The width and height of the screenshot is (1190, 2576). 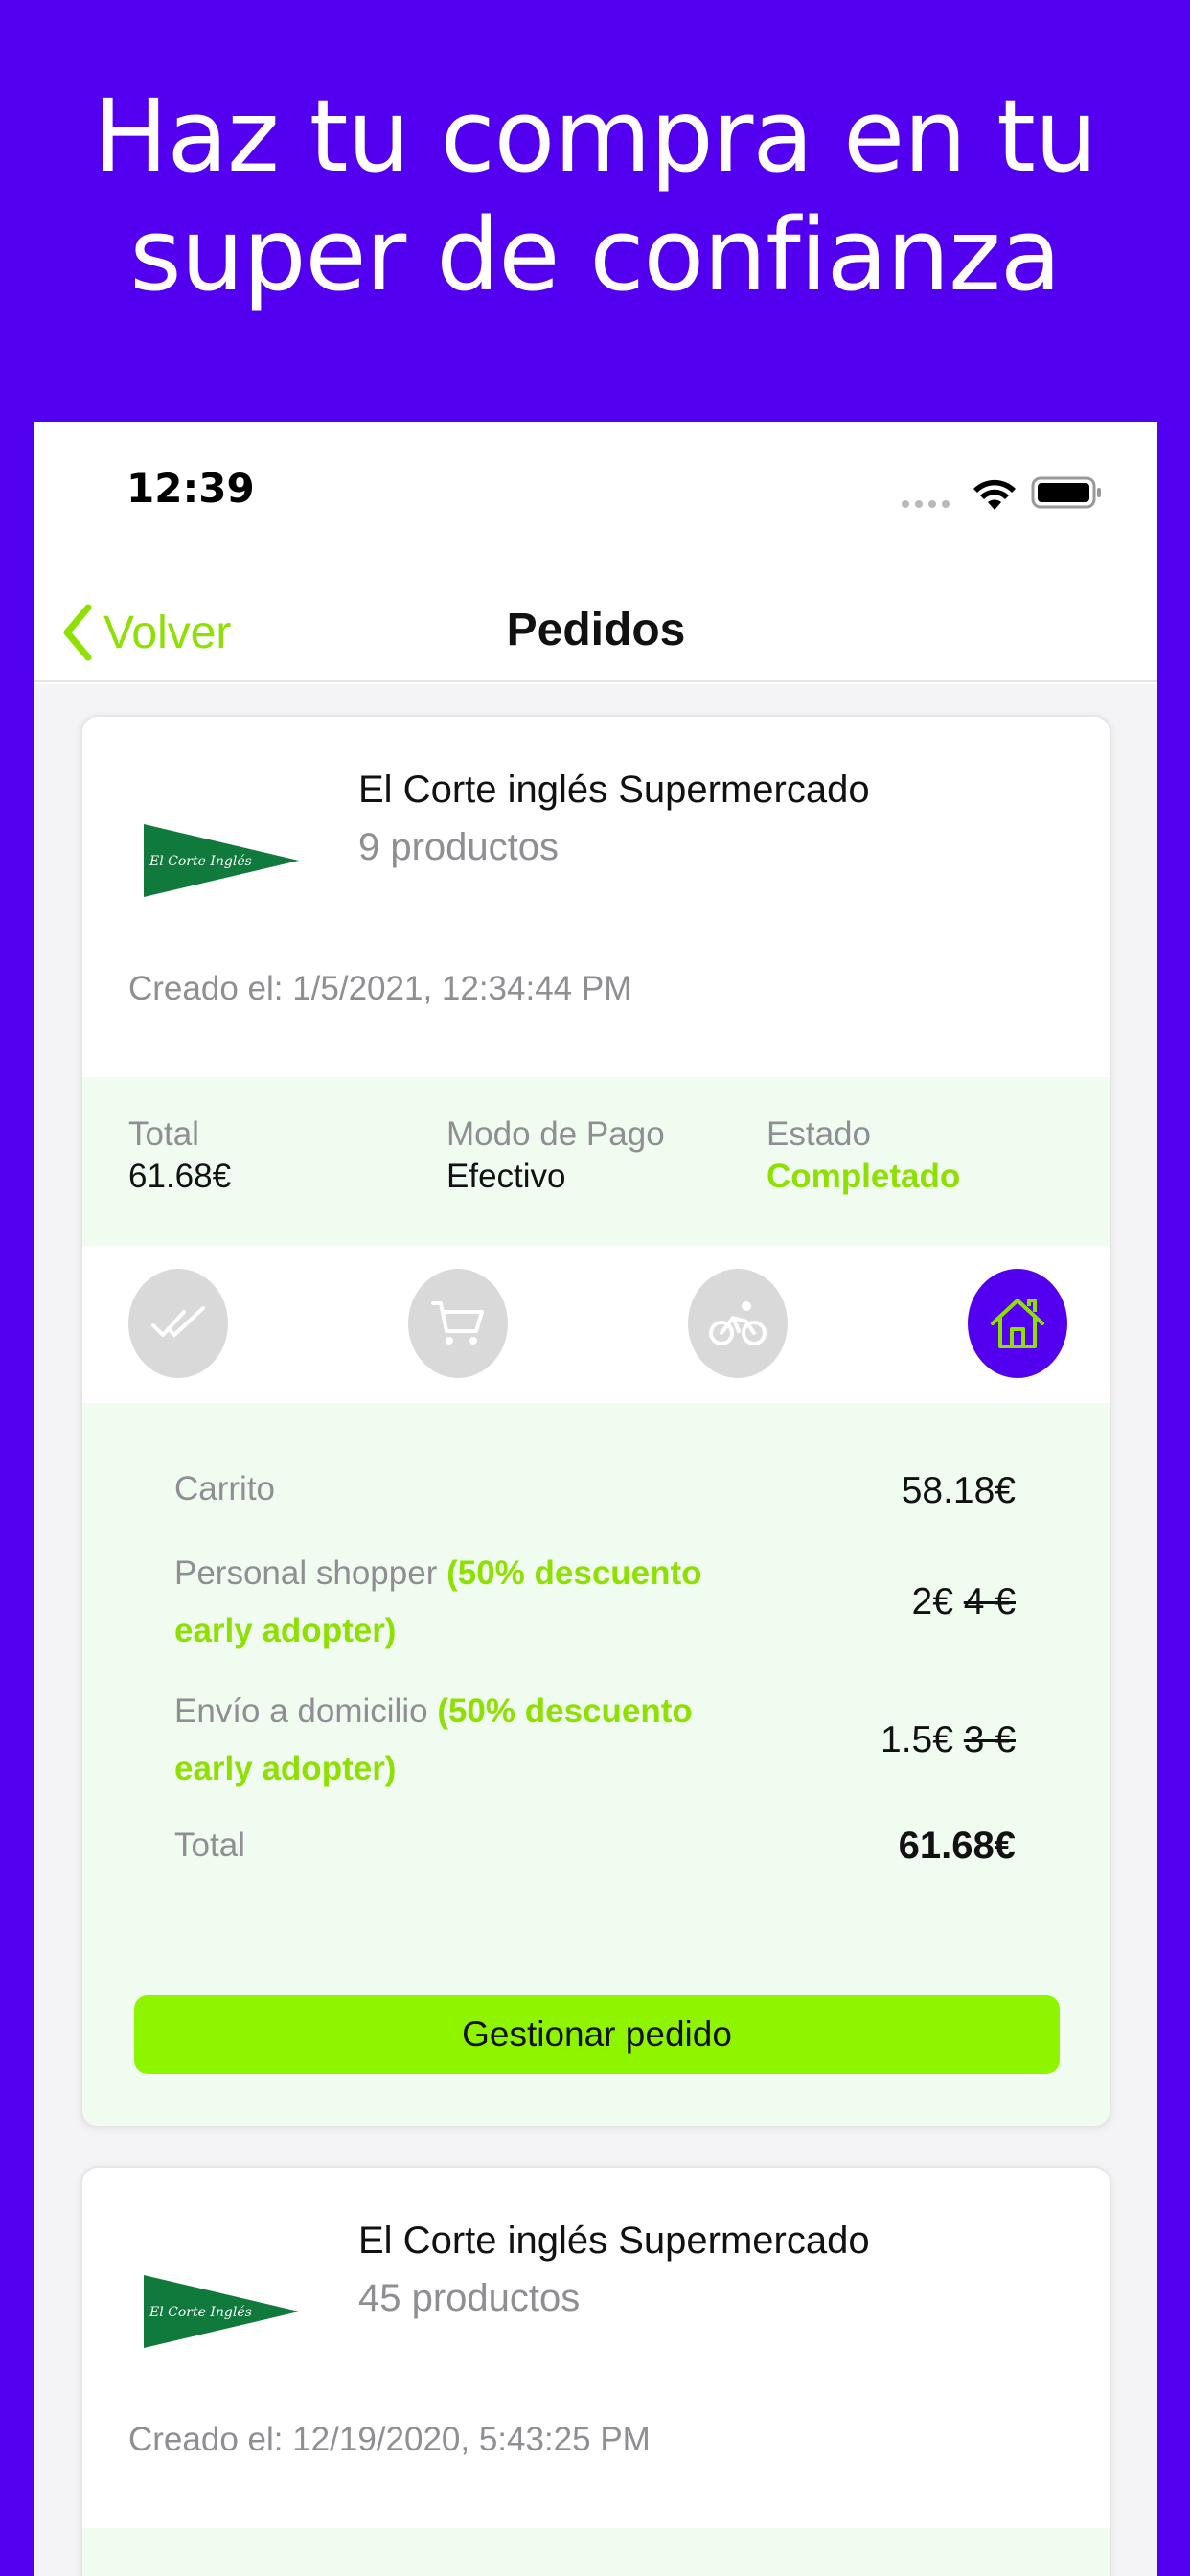 I want to click on cart-label: Carrito, so click(x=225, y=1488).